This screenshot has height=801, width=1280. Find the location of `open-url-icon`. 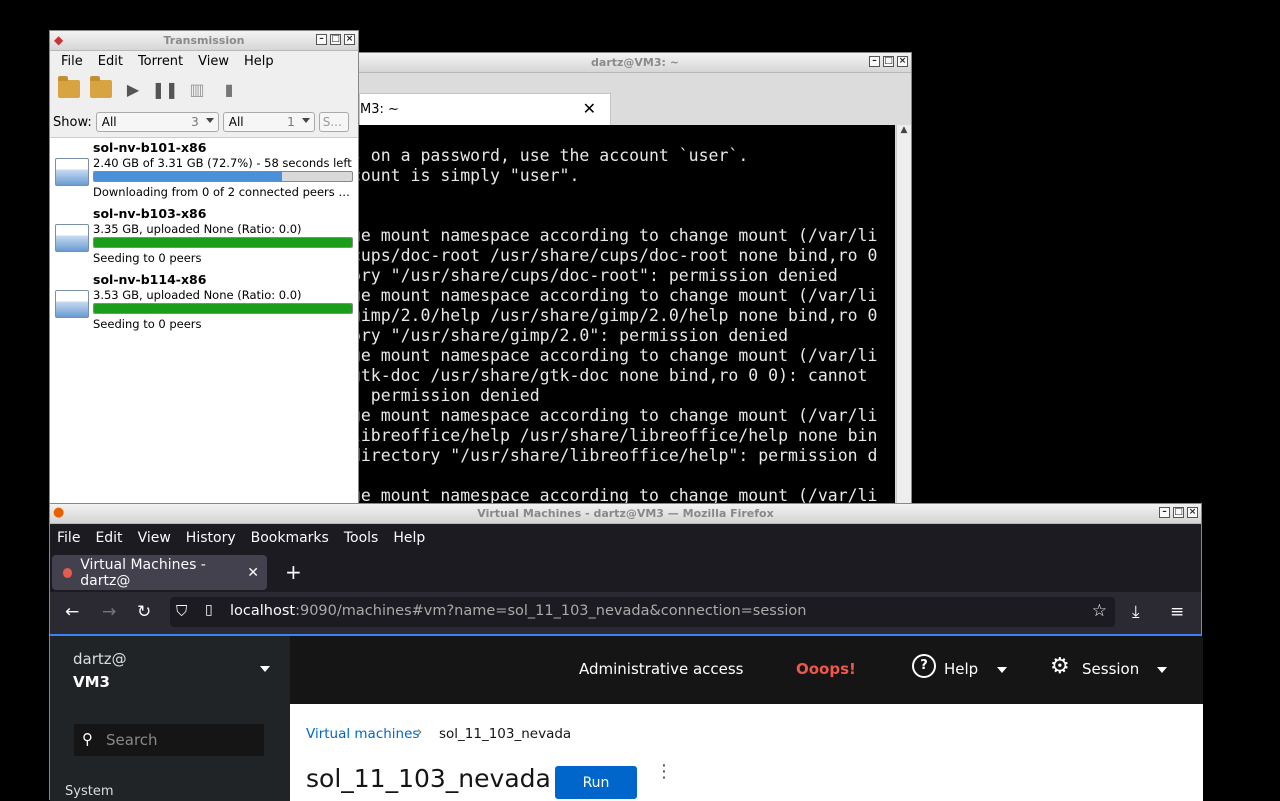

open-url-icon is located at coordinates (101, 87).